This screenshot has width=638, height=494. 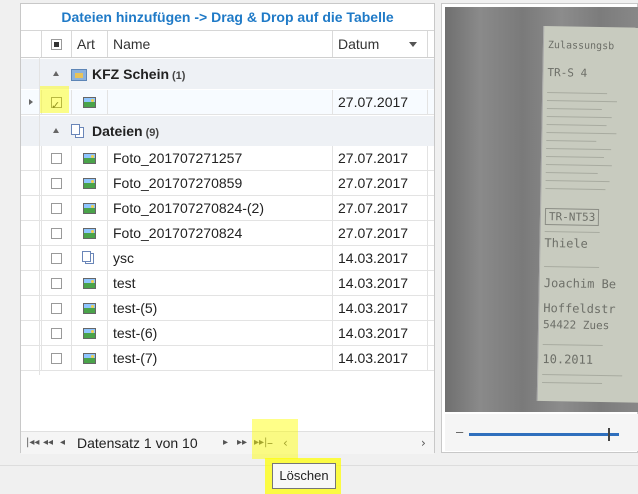 I want to click on preview-text: TR-NT53, so click(x=572, y=217).